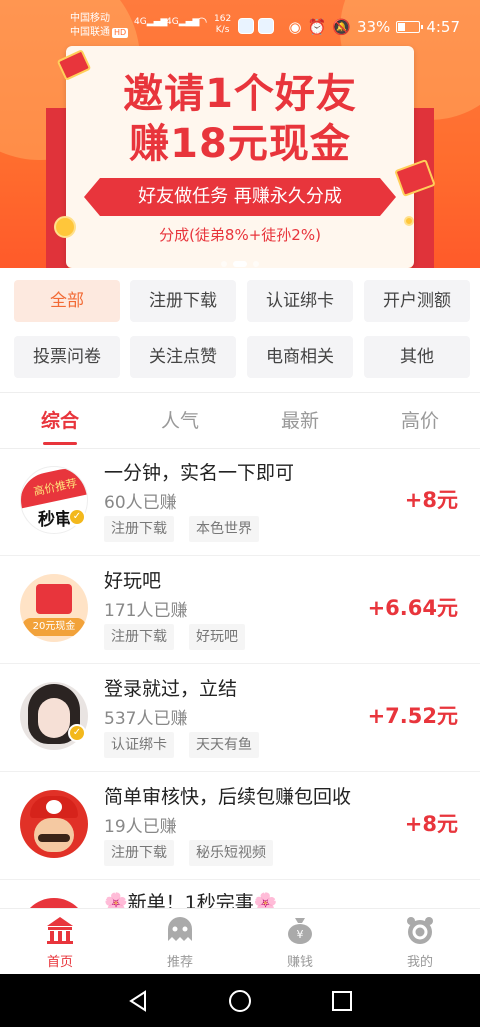  I want to click on task-avatar: 20元现金, so click(54, 608).